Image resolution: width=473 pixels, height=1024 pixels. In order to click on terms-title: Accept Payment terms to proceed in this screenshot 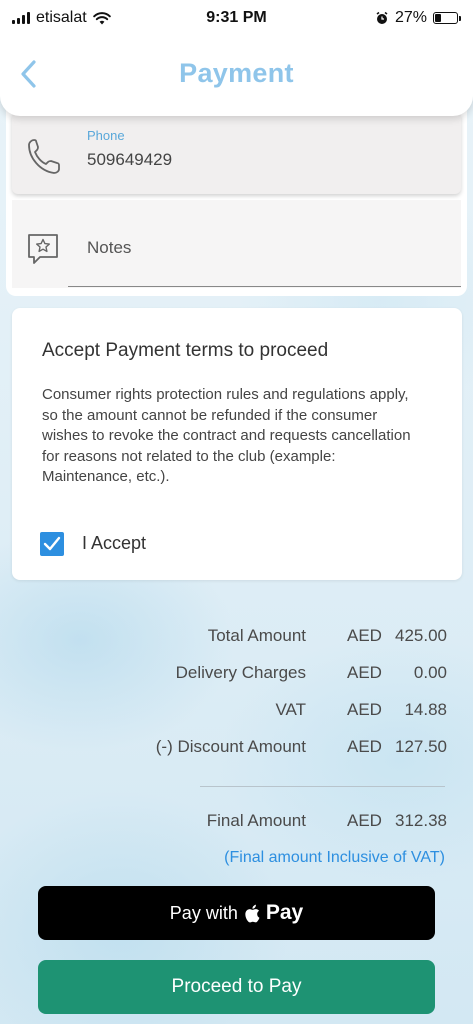, I will do `click(185, 350)`.